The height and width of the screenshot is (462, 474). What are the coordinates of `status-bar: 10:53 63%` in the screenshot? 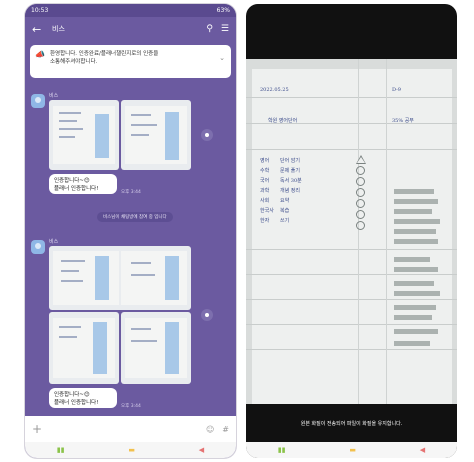 It's located at (130, 10).